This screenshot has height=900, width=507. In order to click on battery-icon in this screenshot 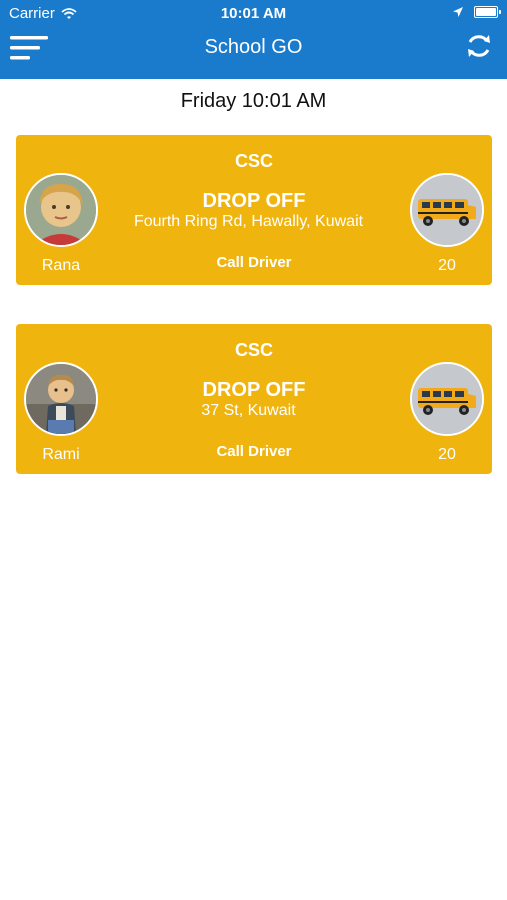, I will do `click(487, 12)`.